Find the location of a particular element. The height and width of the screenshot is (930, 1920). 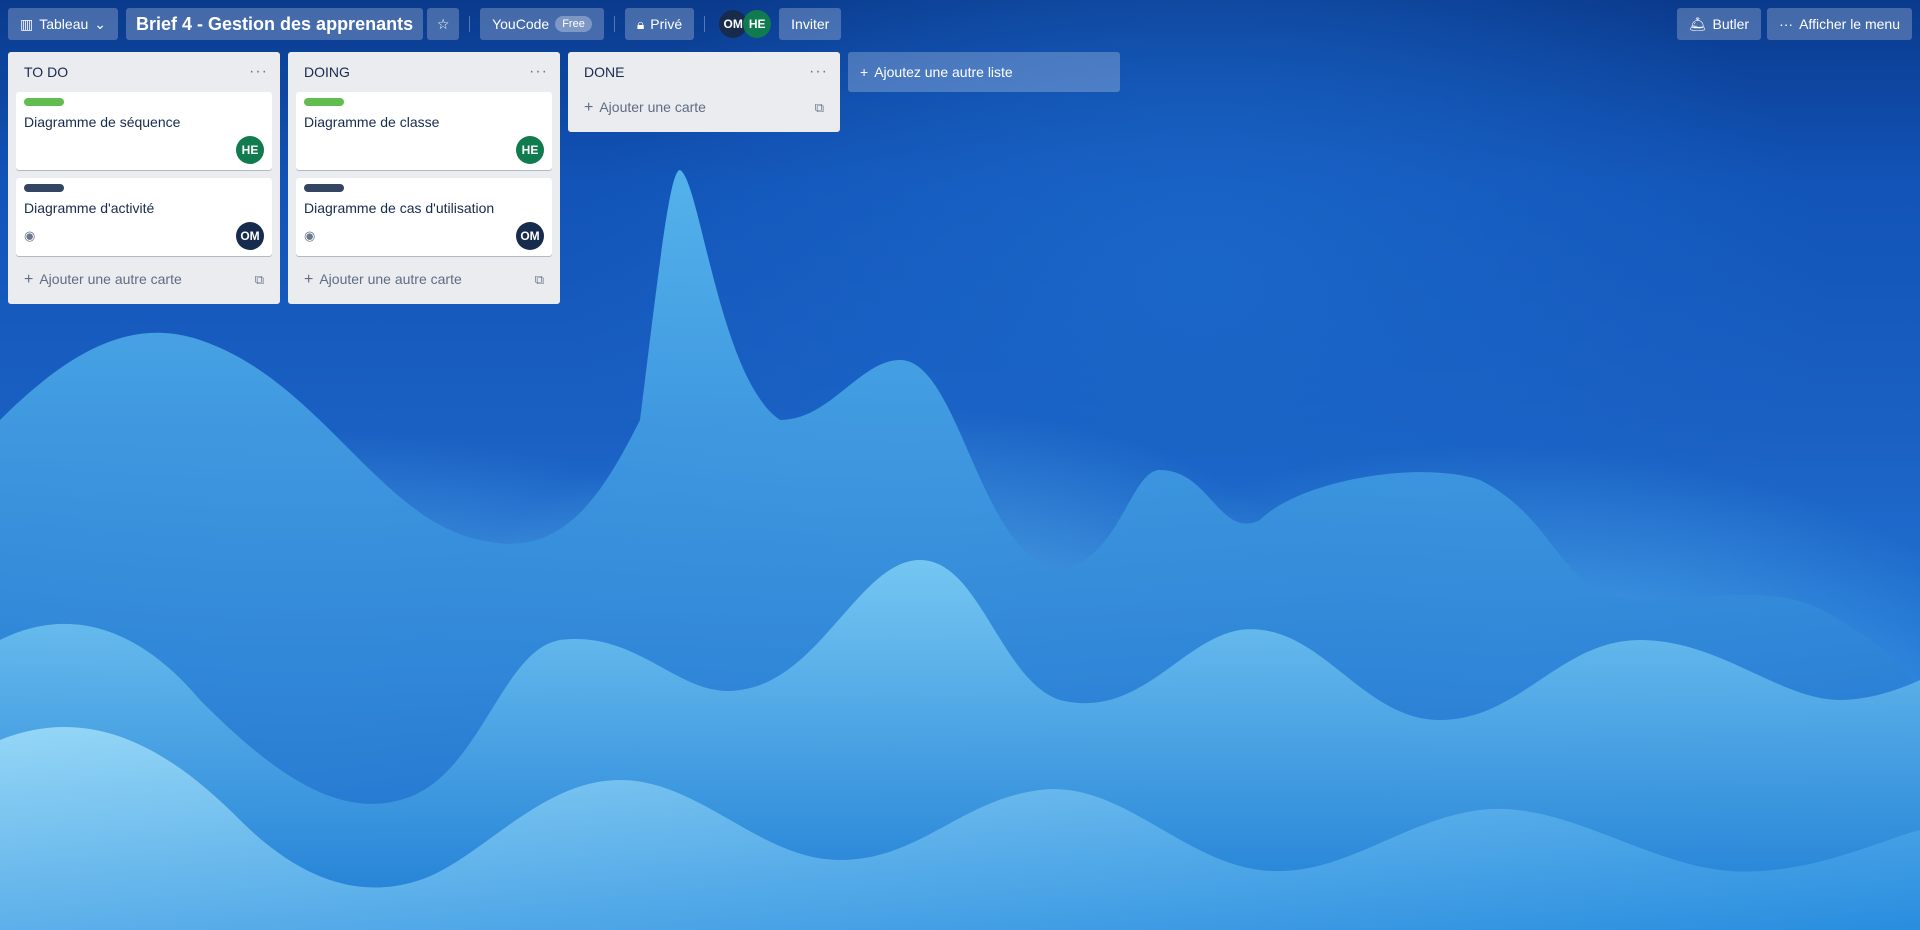

list-title: DOING is located at coordinates (327, 72).